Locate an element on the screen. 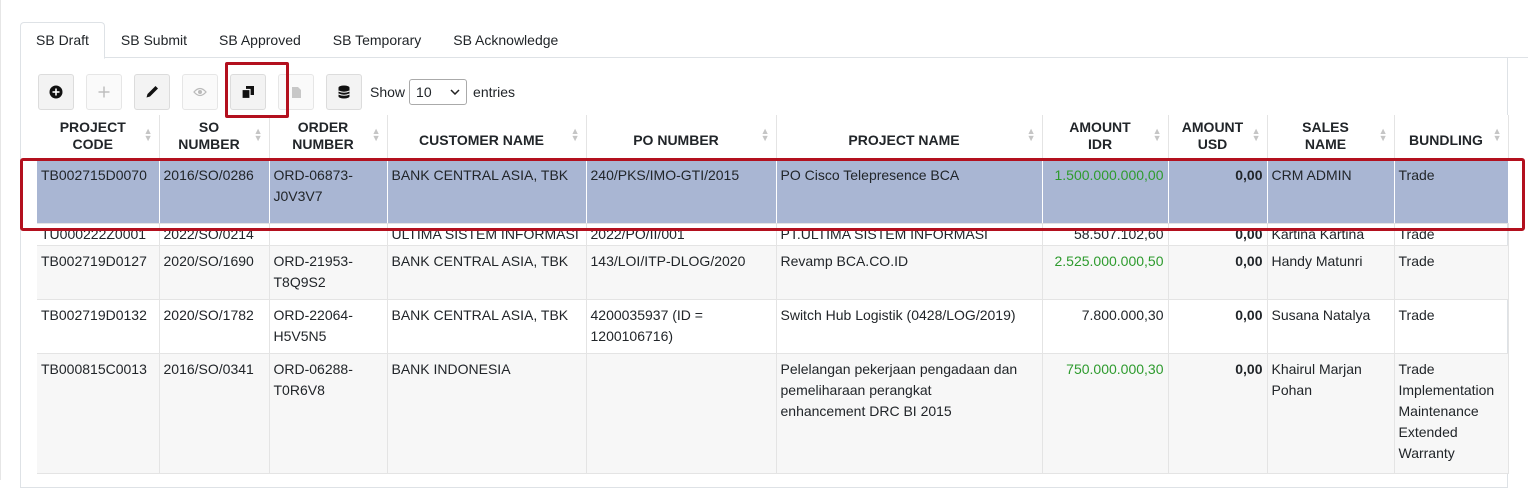 Image resolution: width=1536 pixels, height=488 pixels. cell-so-number: 2016/SO/0341 is located at coordinates (214, 413).